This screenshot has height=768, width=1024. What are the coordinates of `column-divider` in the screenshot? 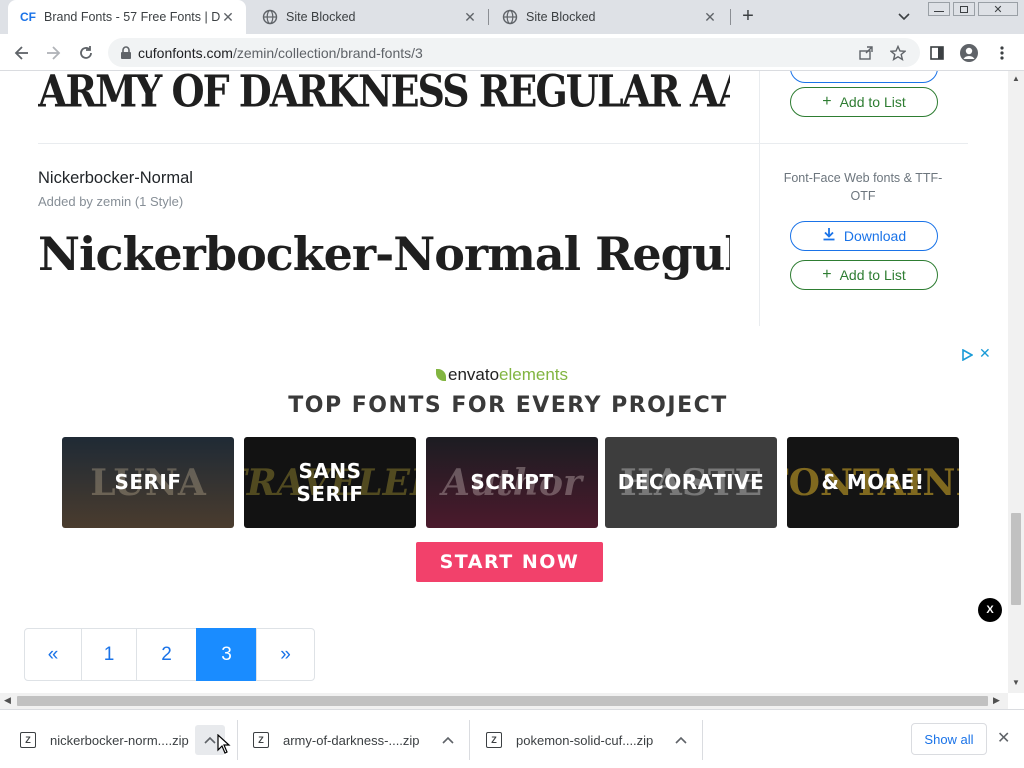 It's located at (759, 198).